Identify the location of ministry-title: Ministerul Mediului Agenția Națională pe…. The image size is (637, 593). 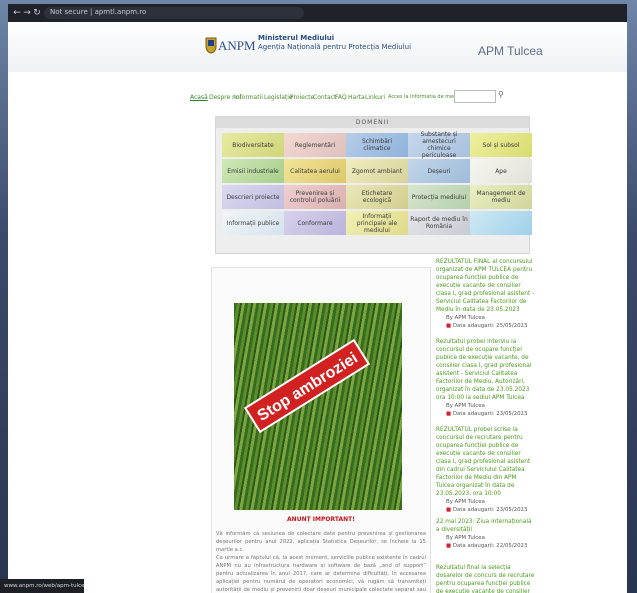
(334, 43).